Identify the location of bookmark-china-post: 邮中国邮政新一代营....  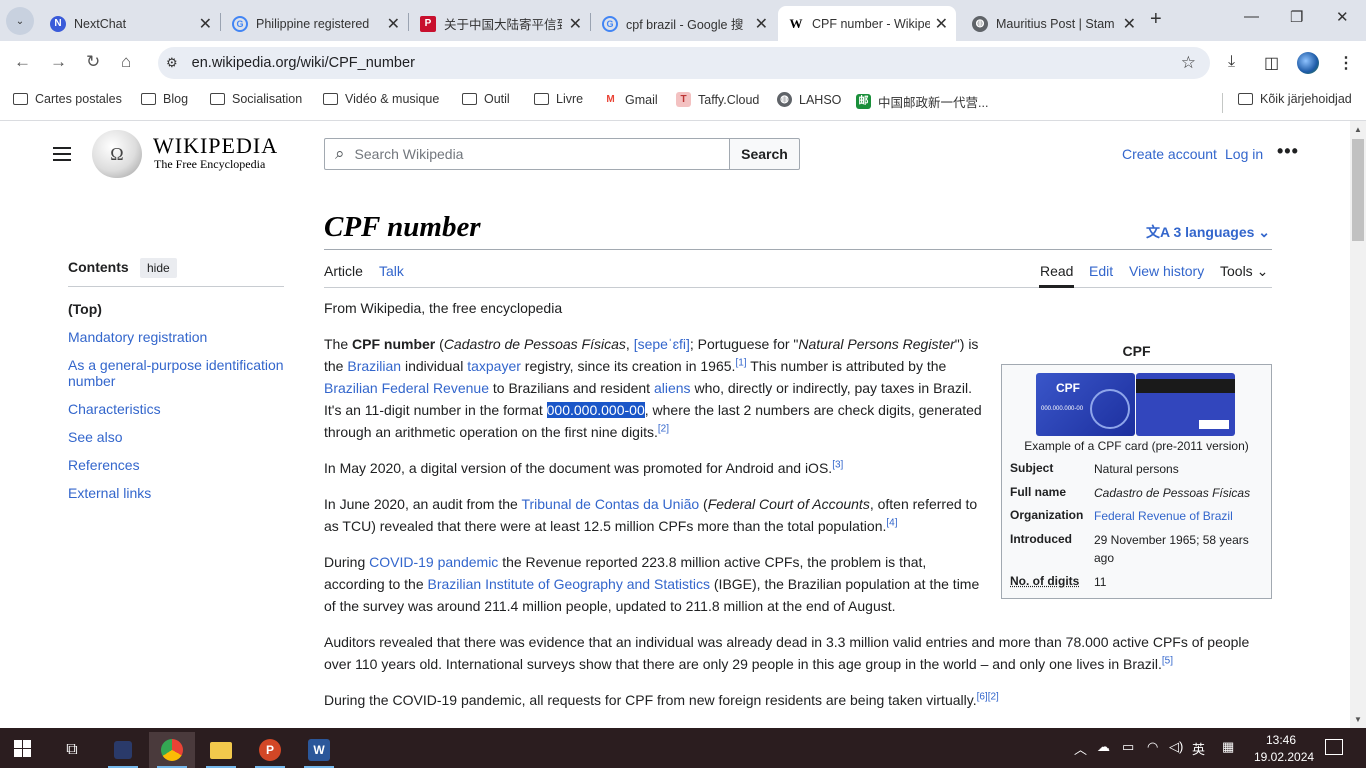
(922, 101).